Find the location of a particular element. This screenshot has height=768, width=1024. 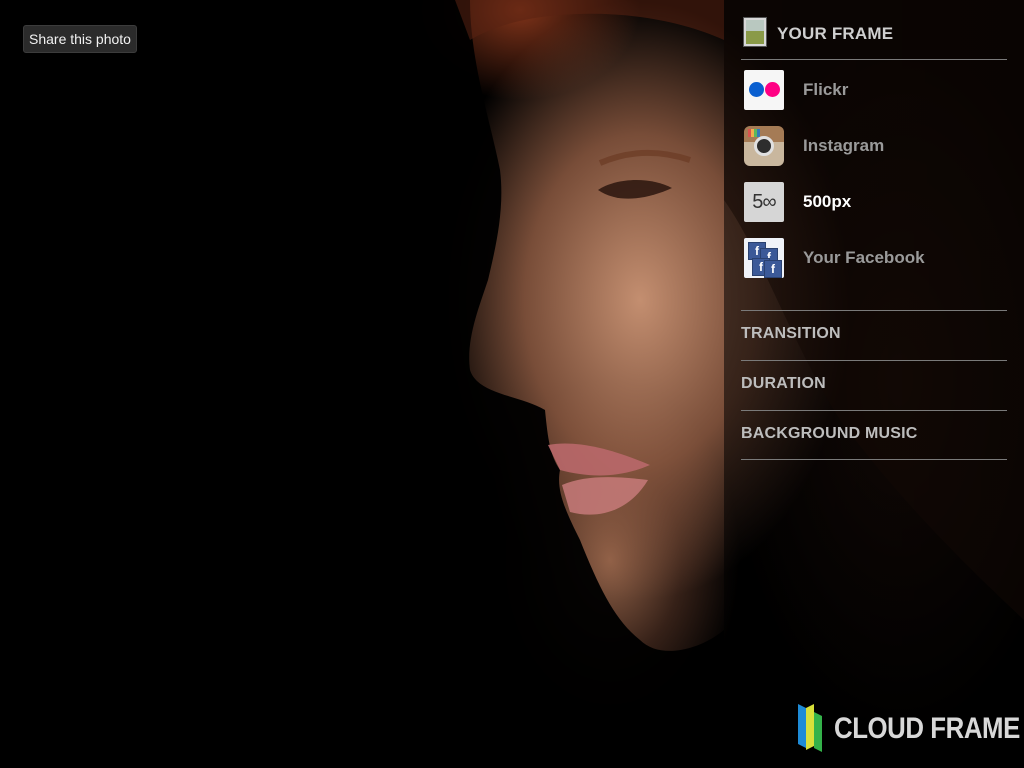

source-item-flickr: Flickr is located at coordinates (874, 92).